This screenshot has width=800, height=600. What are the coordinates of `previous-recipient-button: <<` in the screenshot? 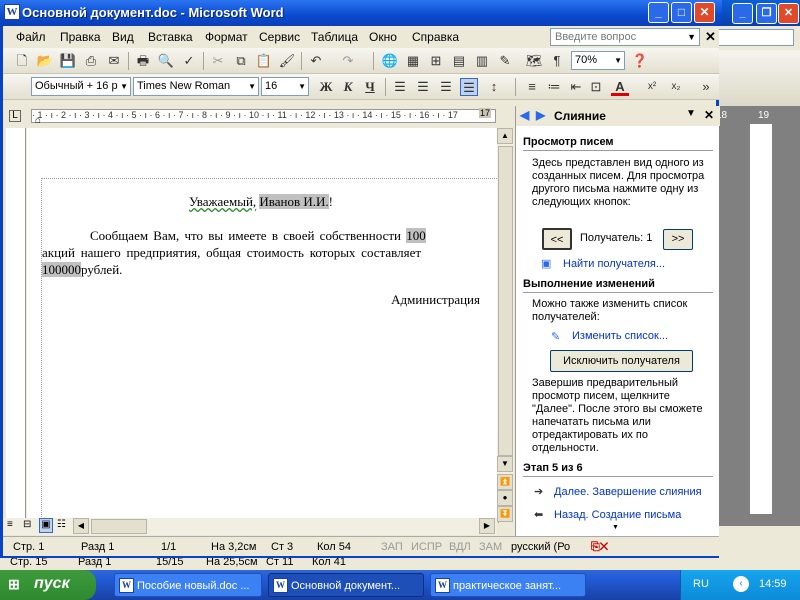 It's located at (557, 239).